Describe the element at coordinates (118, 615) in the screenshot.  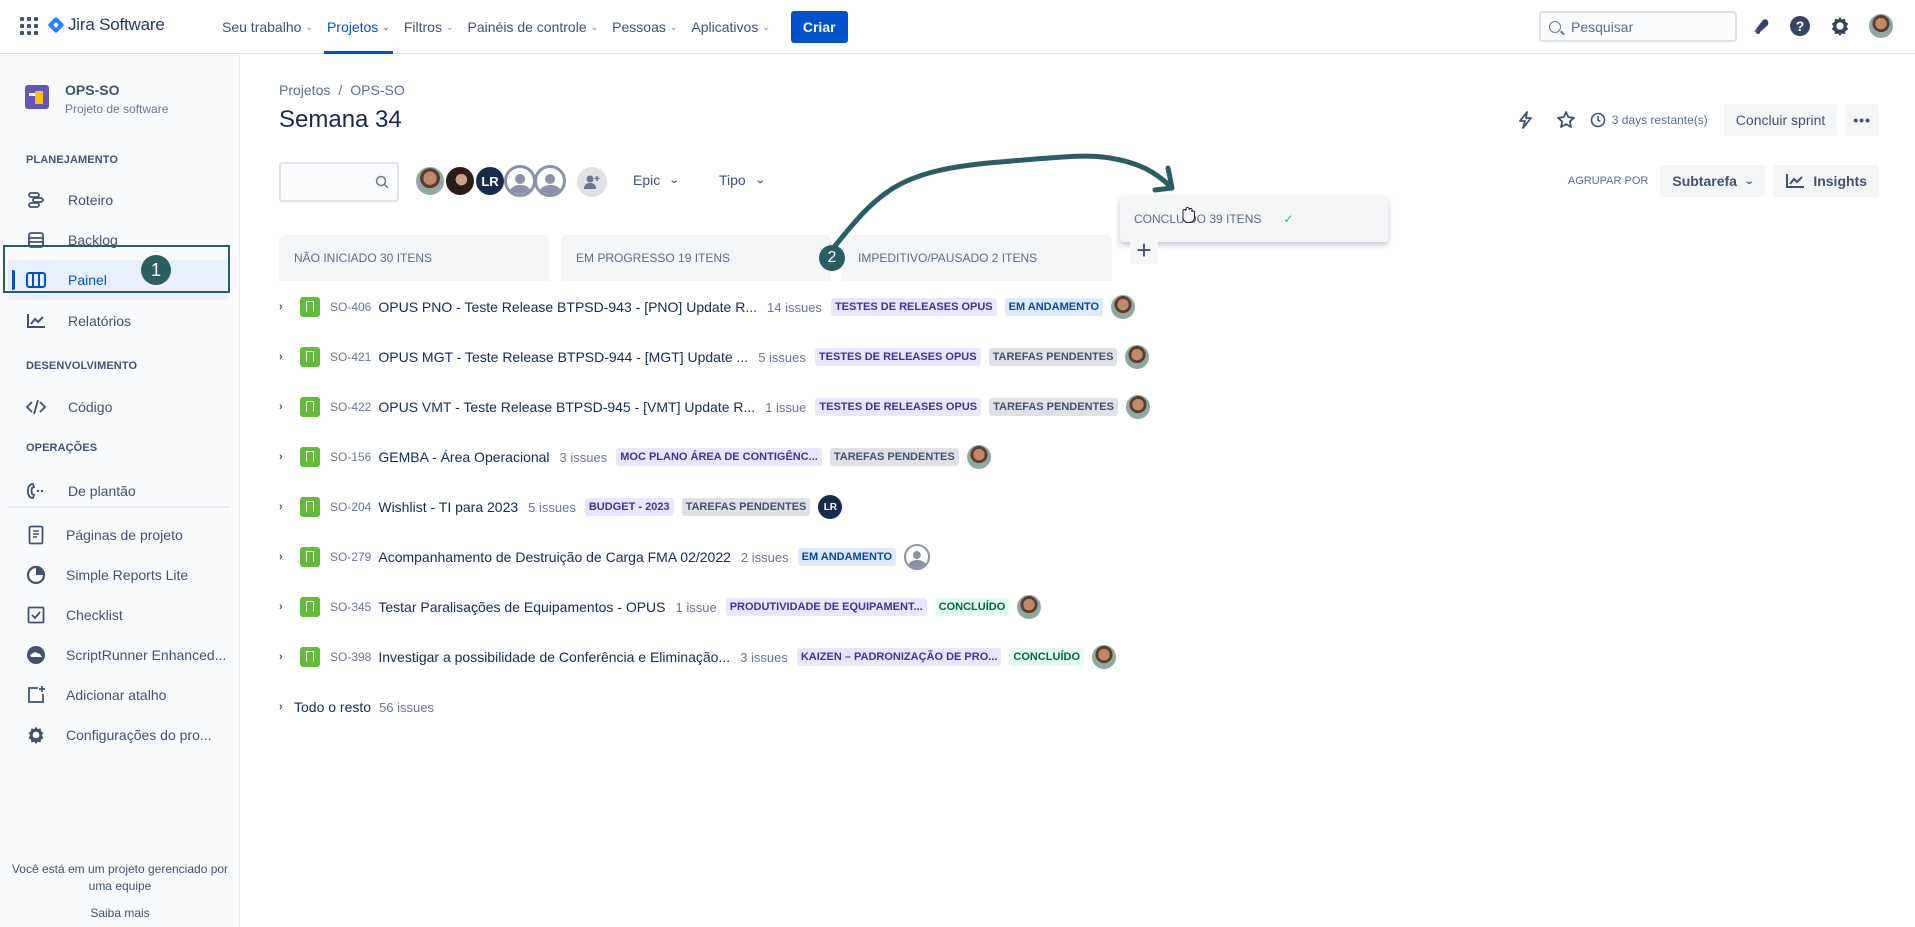
I see `sidebar-item-checklist: Checklist` at that location.